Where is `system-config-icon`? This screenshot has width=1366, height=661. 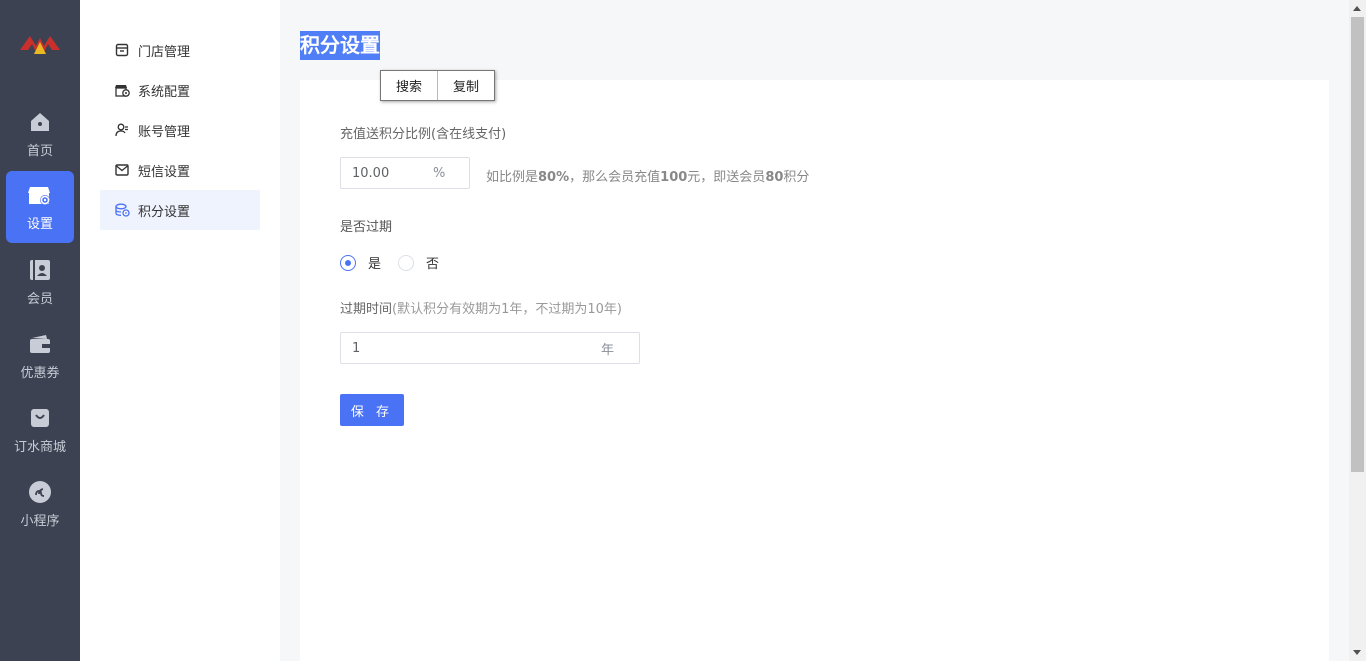
system-config-icon is located at coordinates (122, 90).